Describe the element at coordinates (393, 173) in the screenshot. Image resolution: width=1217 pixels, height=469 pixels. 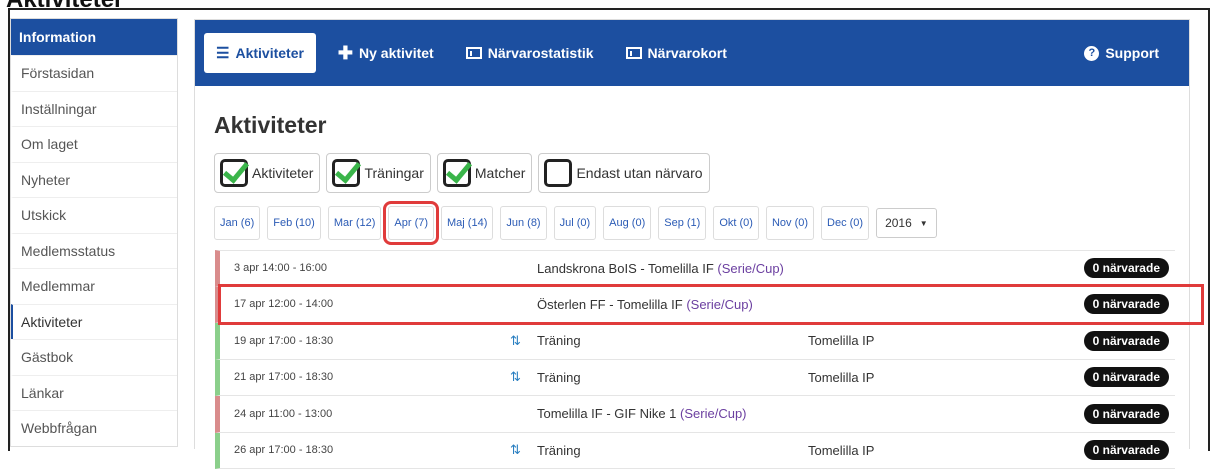
I see `filter-traningar-label: Träningar` at that location.